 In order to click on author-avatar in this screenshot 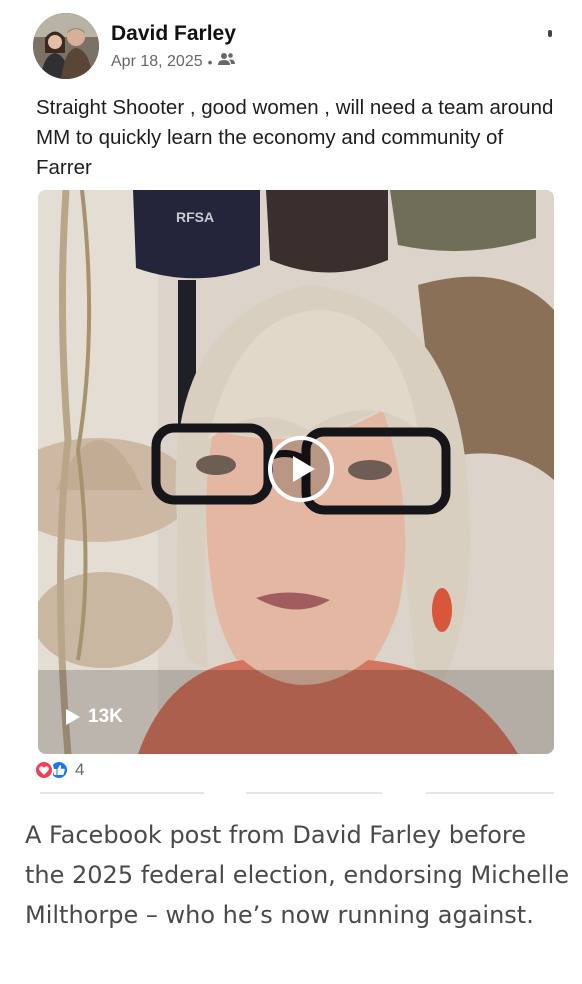, I will do `click(66, 46)`.